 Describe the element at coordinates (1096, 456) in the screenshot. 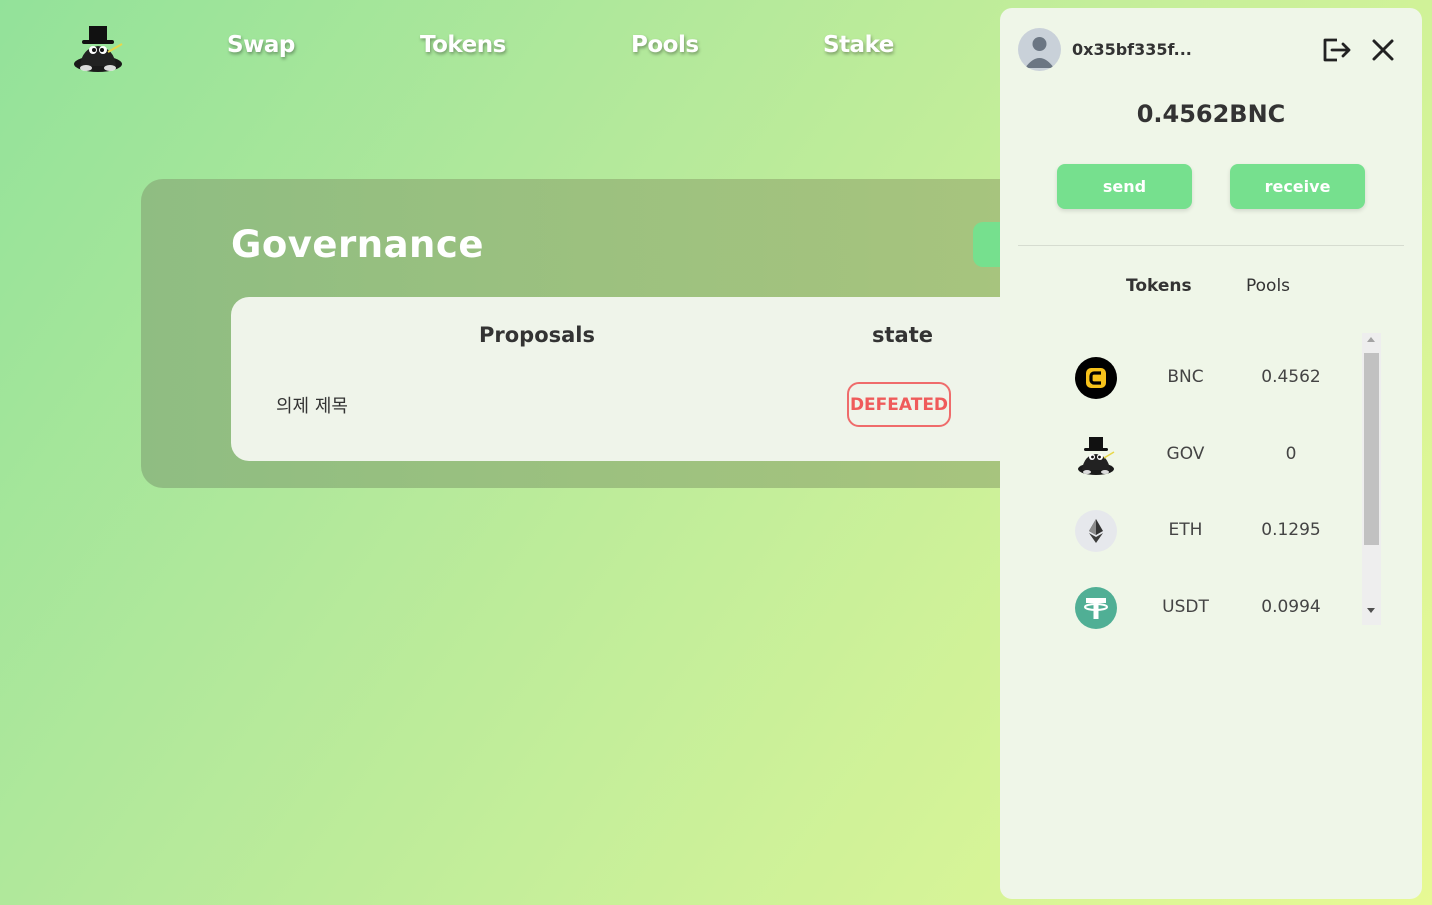

I see `gov-mascot-icon` at that location.